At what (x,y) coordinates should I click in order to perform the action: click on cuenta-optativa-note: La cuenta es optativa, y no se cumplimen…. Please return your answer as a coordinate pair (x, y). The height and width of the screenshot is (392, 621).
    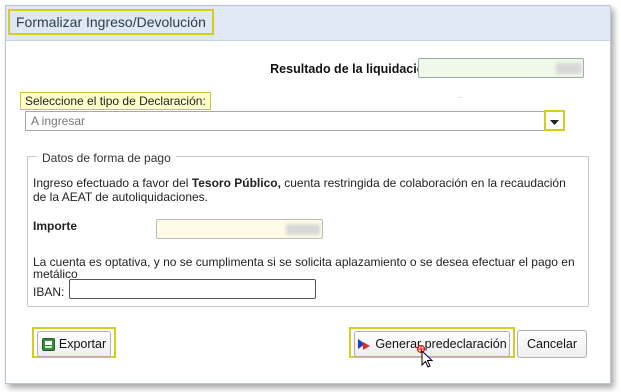
    Looking at the image, I should click on (304, 268).